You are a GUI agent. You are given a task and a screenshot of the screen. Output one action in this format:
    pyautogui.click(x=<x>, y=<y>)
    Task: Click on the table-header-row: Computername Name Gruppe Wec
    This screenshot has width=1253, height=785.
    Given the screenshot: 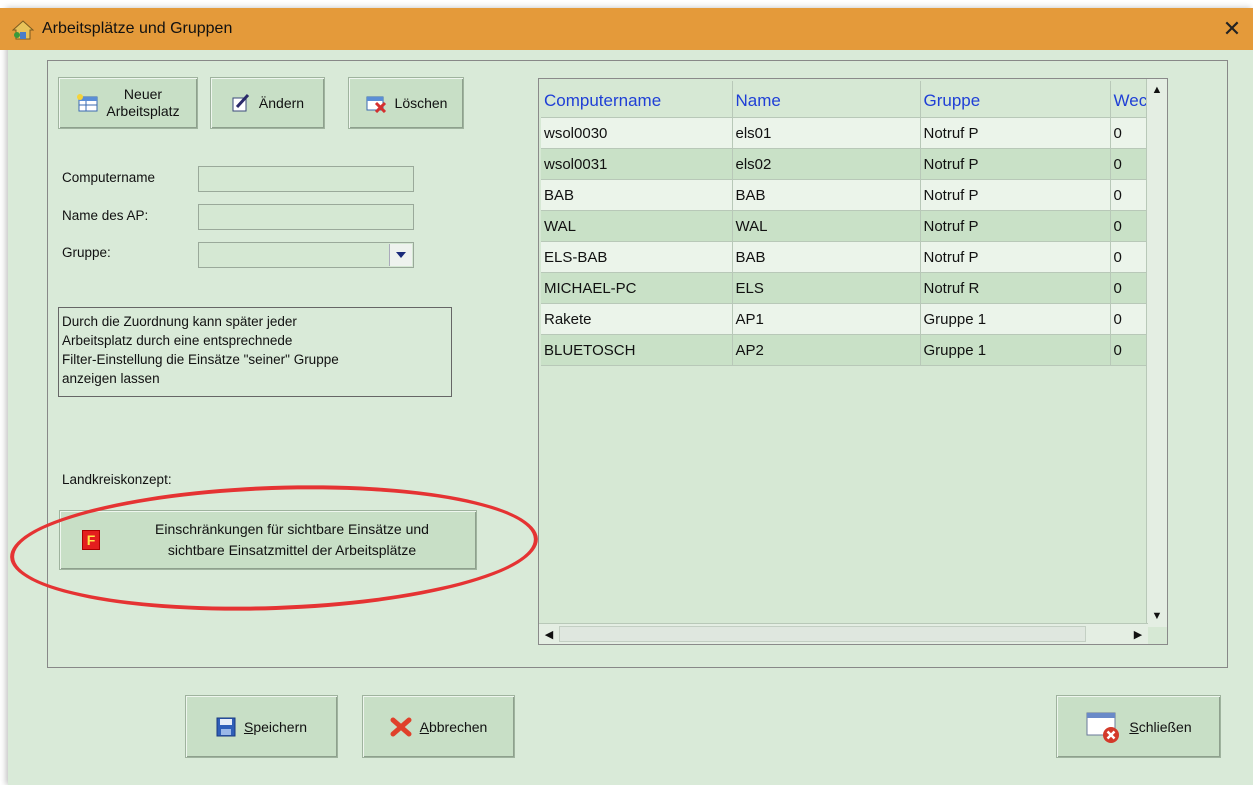 What is the action you would take?
    pyautogui.click(x=846, y=99)
    